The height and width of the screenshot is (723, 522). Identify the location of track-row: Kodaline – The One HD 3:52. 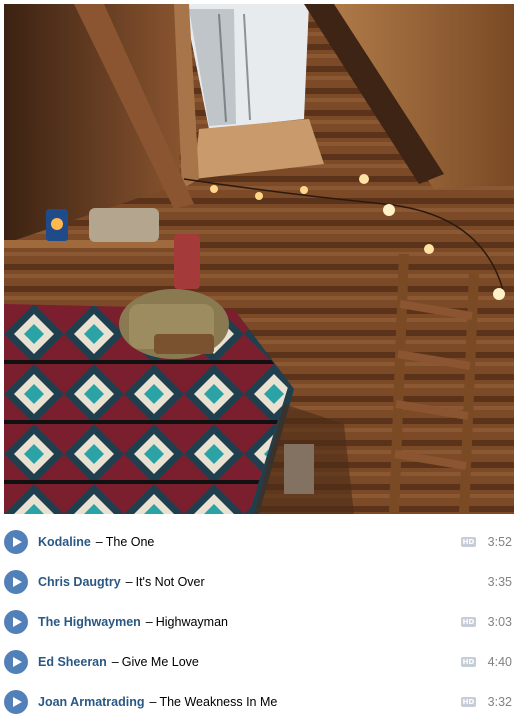
(261, 543).